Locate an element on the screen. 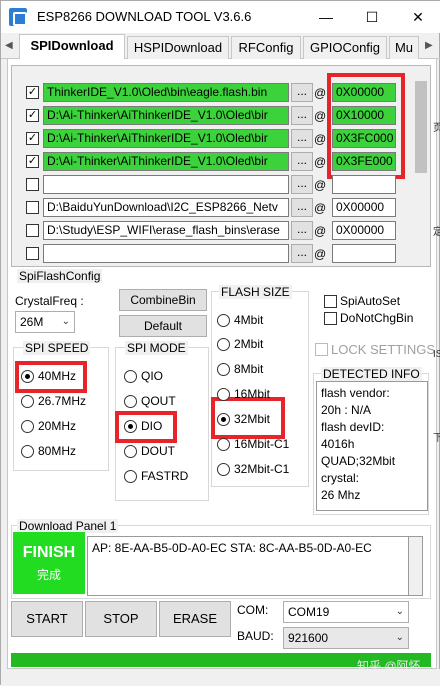  file-list-scrollbar is located at coordinates (421, 166).